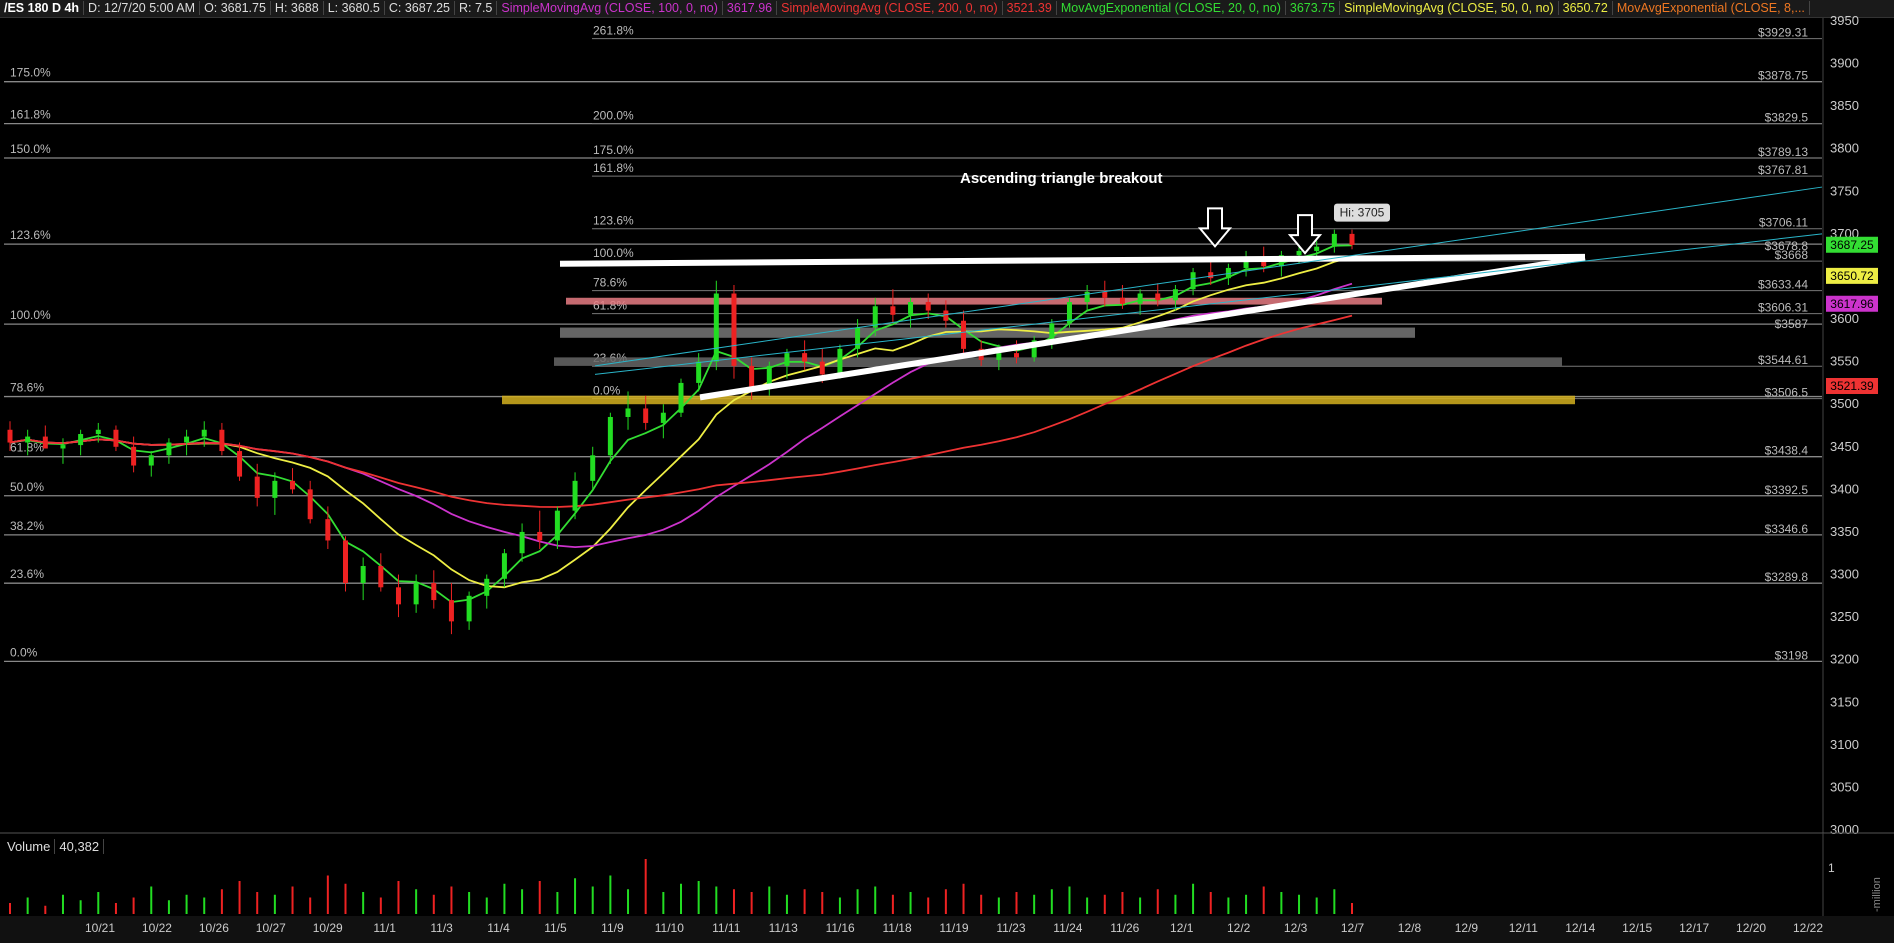  What do you see at coordinates (840, 928) in the screenshot?
I see `x-tick-label: 11/16` at bounding box center [840, 928].